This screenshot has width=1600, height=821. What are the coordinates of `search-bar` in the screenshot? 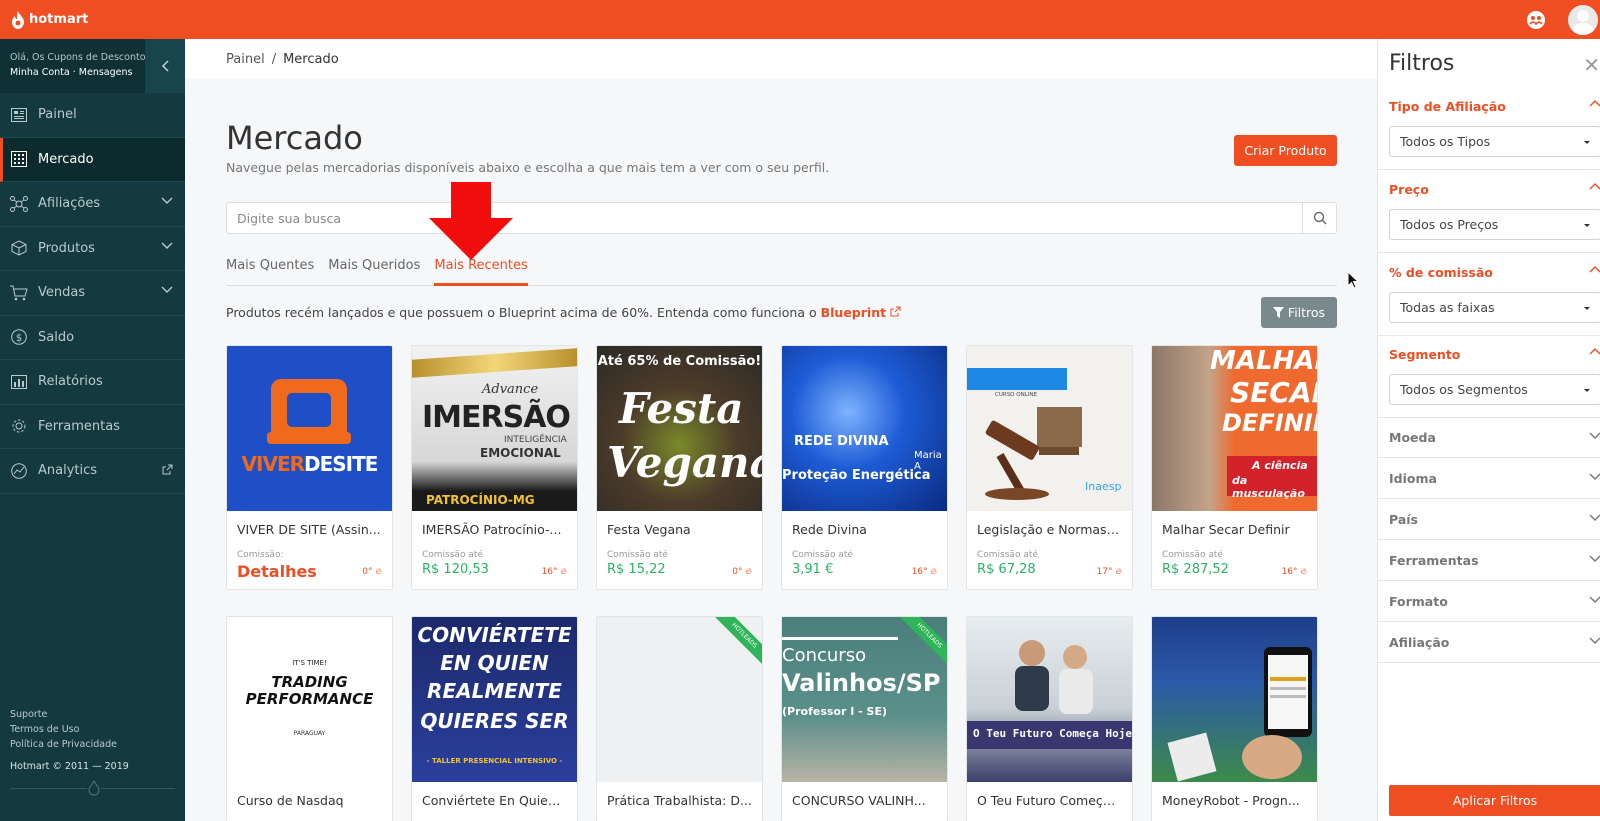 It's located at (781, 218).